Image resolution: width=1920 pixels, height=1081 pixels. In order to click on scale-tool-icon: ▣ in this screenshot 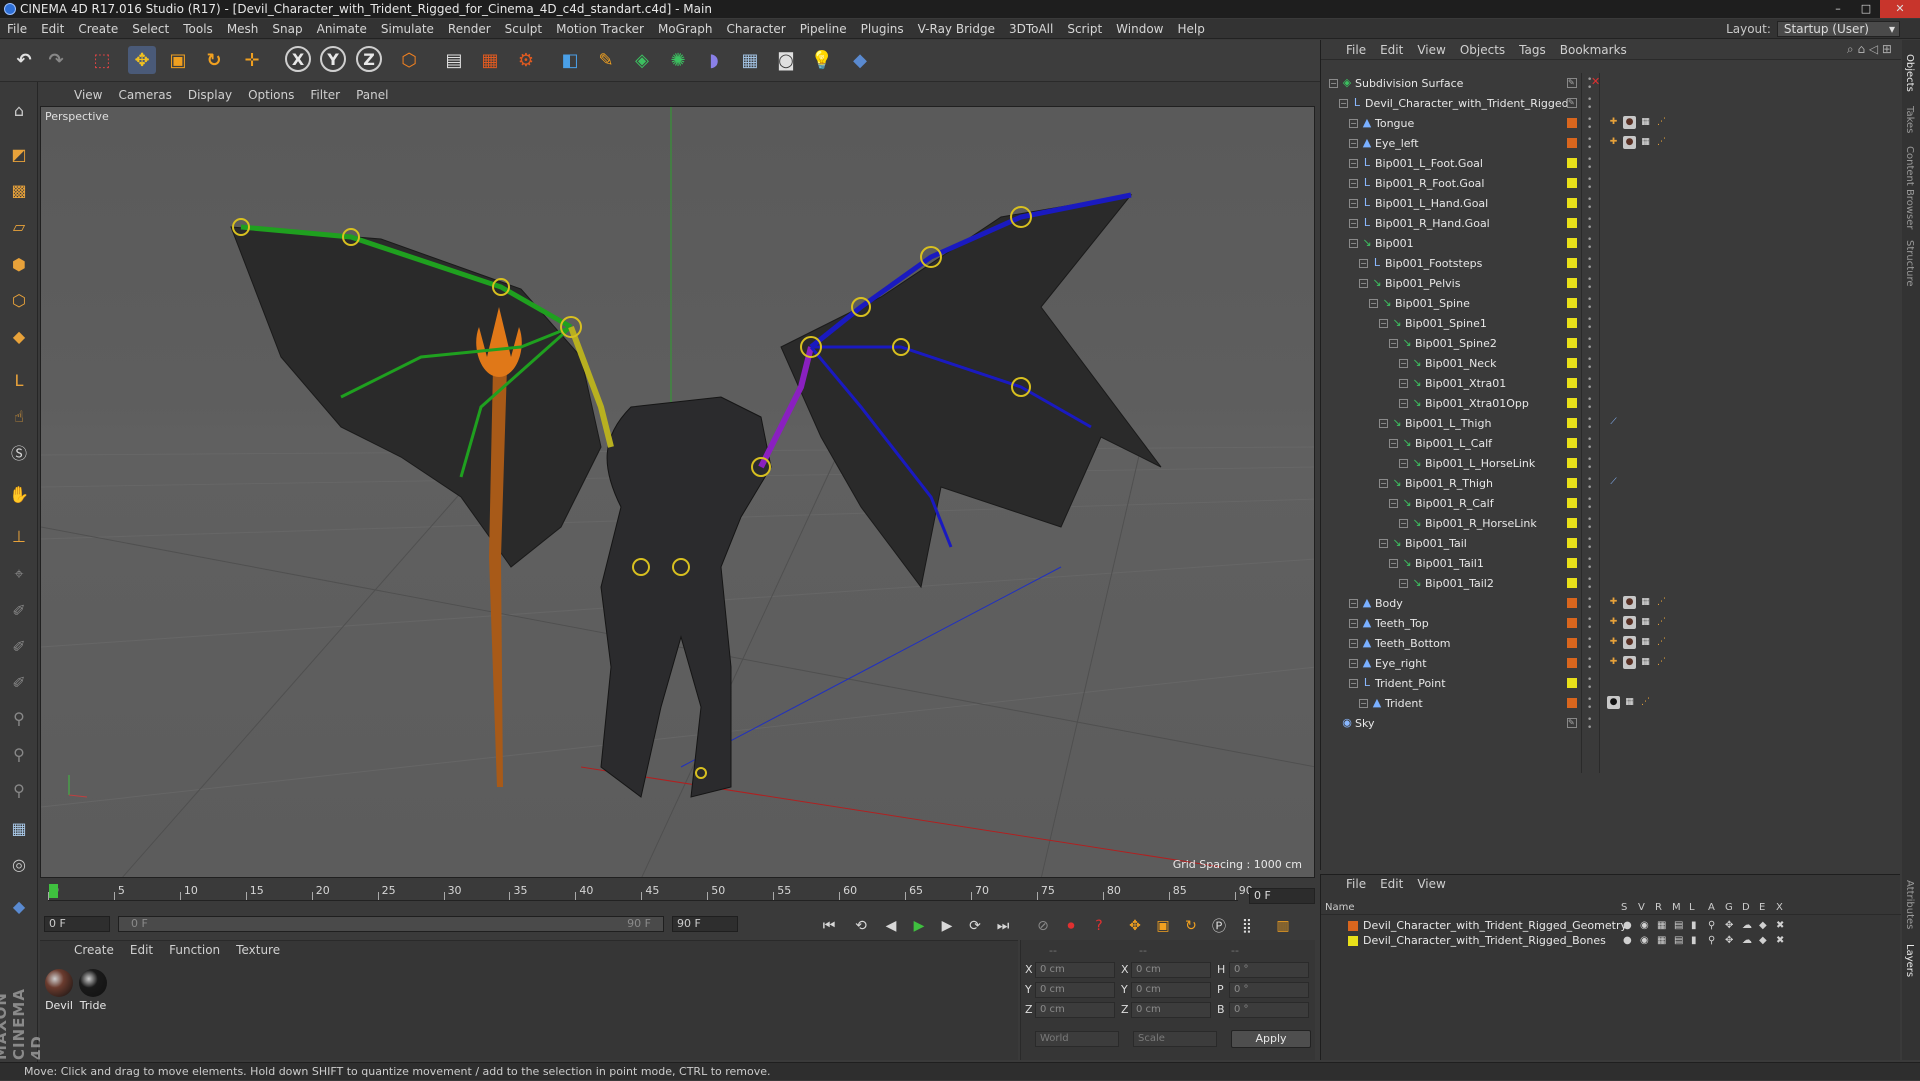, I will do `click(178, 60)`.